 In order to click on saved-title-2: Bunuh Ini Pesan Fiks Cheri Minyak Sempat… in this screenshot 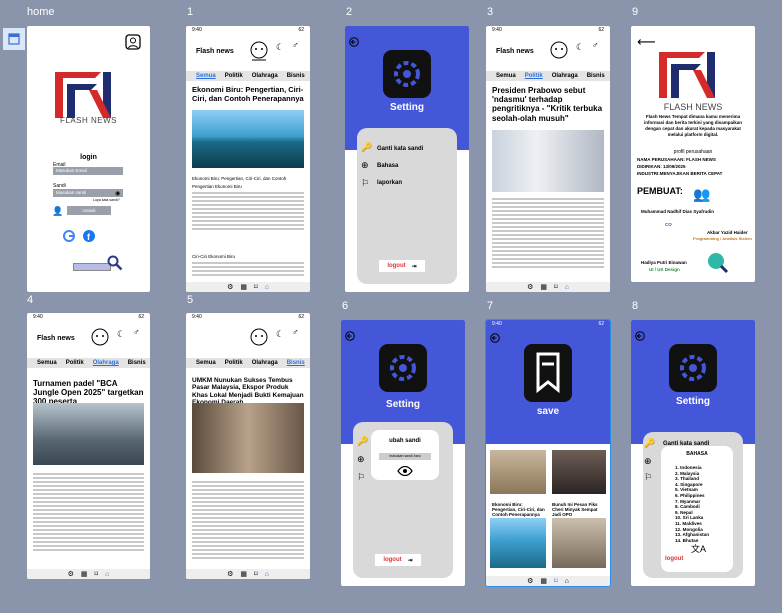, I will do `click(579, 510)`.